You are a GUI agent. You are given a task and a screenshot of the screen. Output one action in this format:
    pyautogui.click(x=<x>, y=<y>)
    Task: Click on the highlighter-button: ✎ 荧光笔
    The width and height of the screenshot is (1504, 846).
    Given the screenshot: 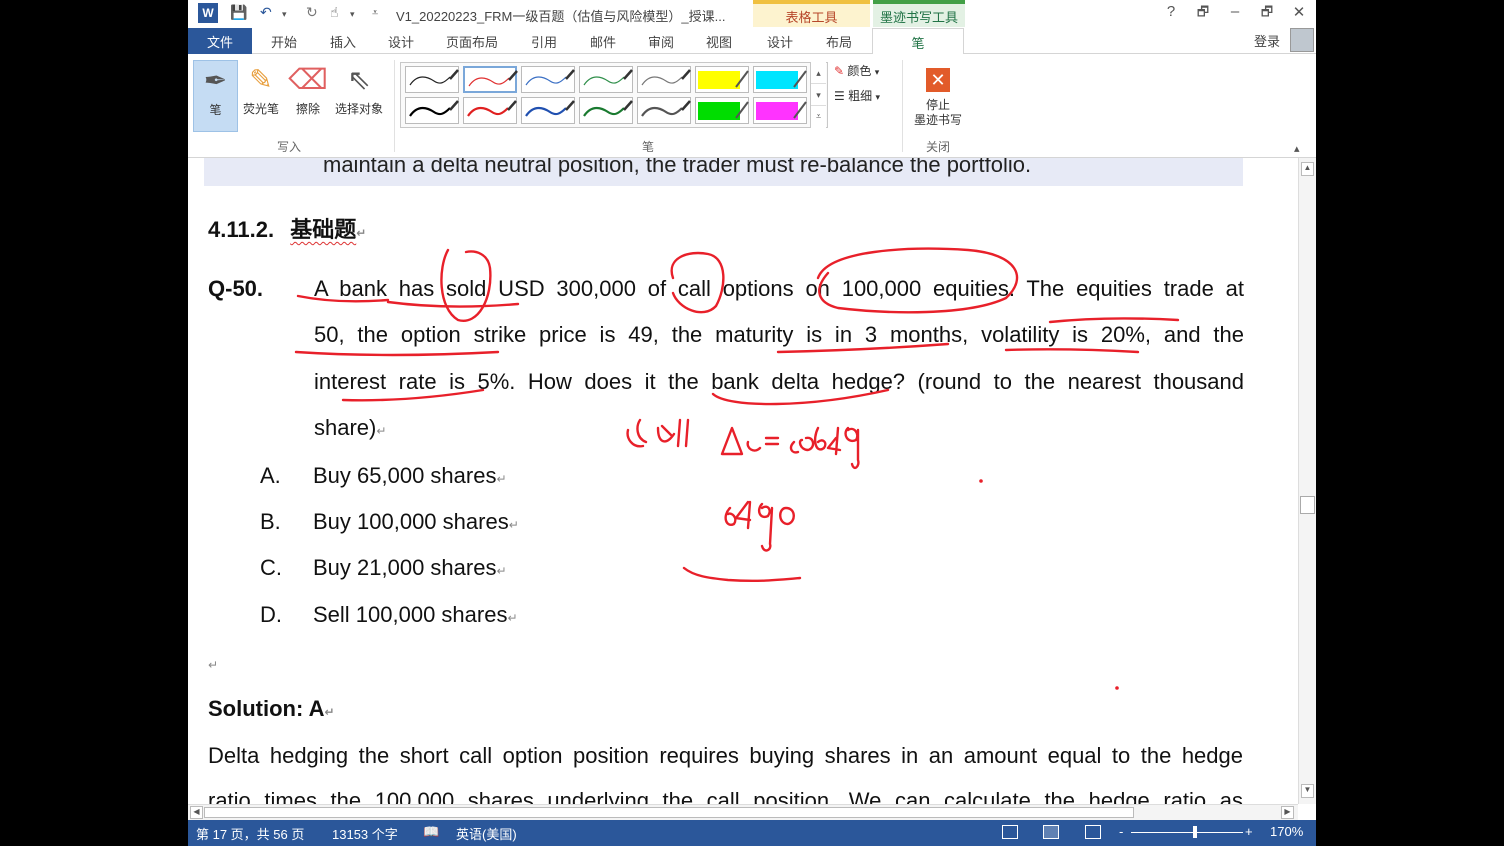 What is the action you would take?
    pyautogui.click(x=261, y=96)
    